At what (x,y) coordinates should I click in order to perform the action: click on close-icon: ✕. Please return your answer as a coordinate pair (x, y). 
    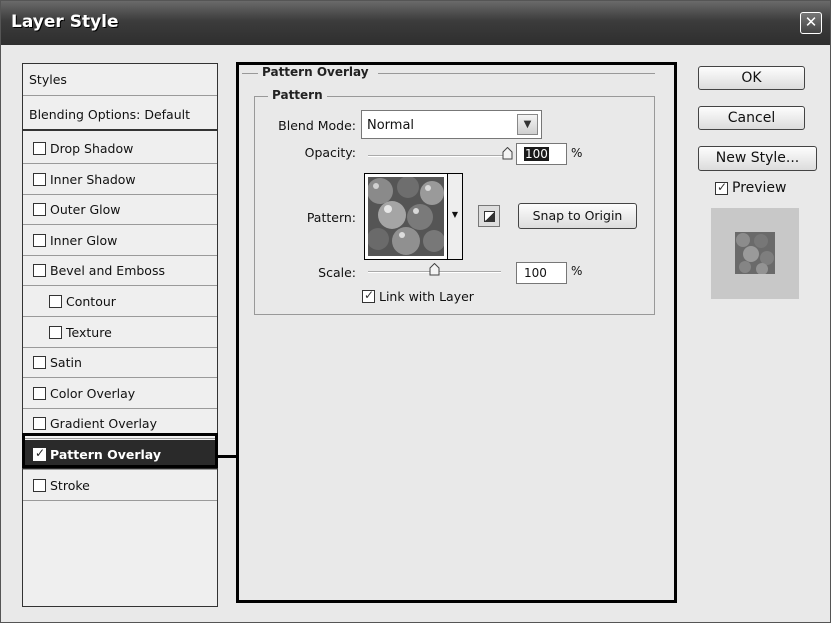
    Looking at the image, I should click on (811, 23).